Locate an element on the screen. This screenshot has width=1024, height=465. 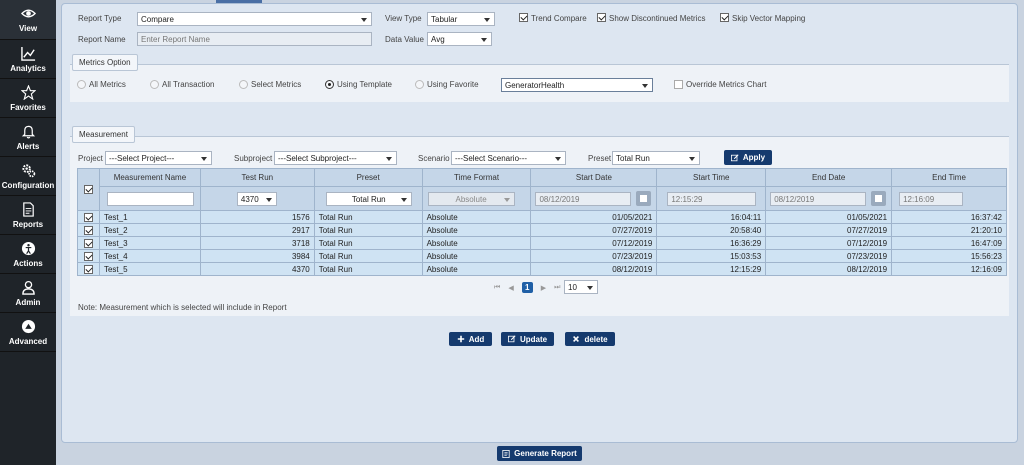
sidebar-item-reports: Reports is located at coordinates (28, 215).